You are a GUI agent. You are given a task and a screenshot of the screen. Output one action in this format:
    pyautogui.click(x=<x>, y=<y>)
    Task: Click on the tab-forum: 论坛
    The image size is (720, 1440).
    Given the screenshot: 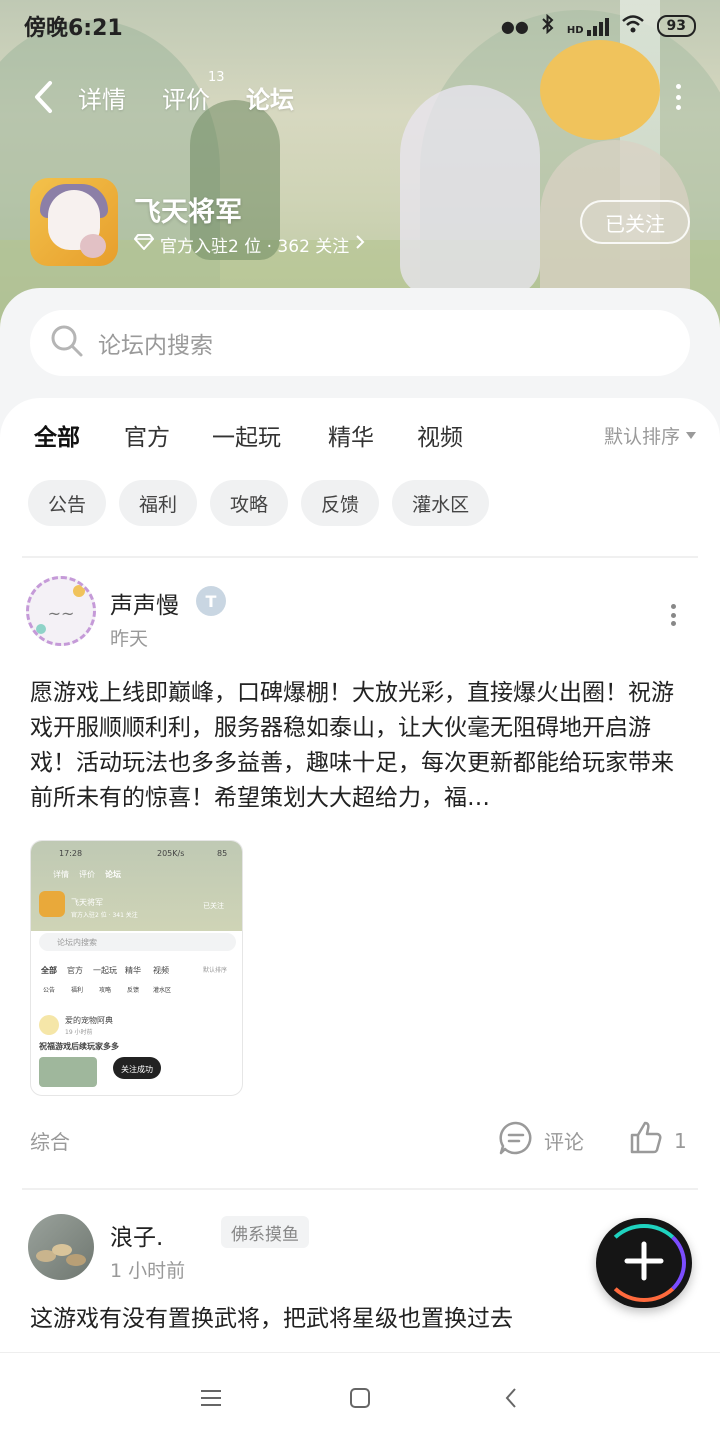 What is the action you would take?
    pyautogui.click(x=270, y=98)
    